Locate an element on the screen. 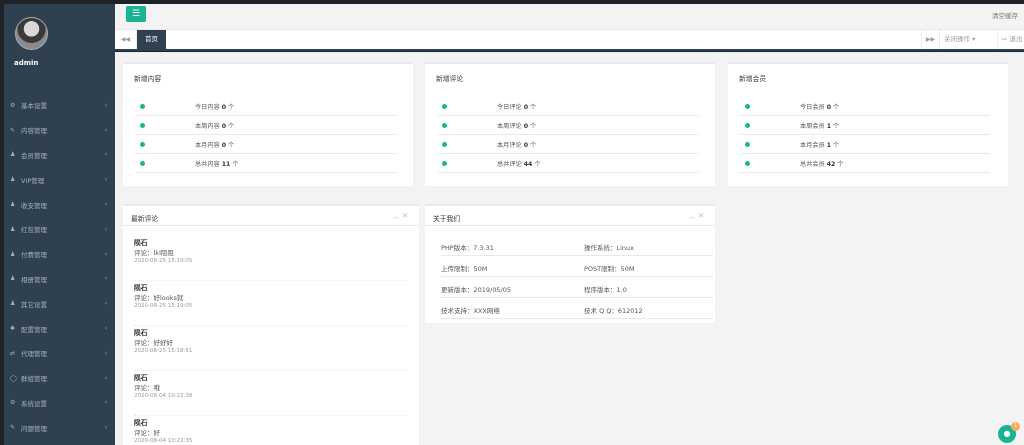 Image resolution: width=1024 pixels, height=445 pixels. chat-count-badge: 1 is located at coordinates (1015, 426).